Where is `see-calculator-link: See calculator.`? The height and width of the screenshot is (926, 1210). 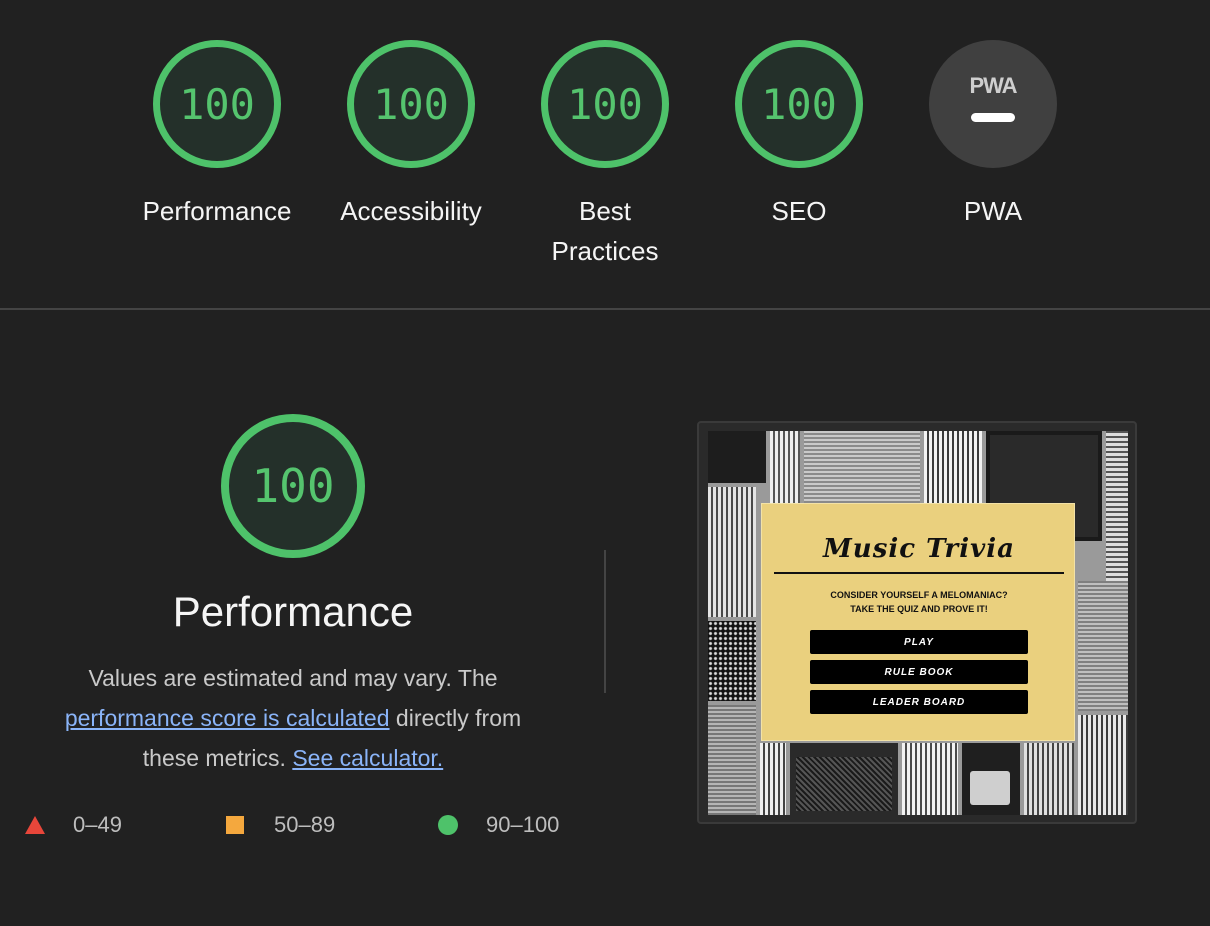
see-calculator-link: See calculator. is located at coordinates (367, 758).